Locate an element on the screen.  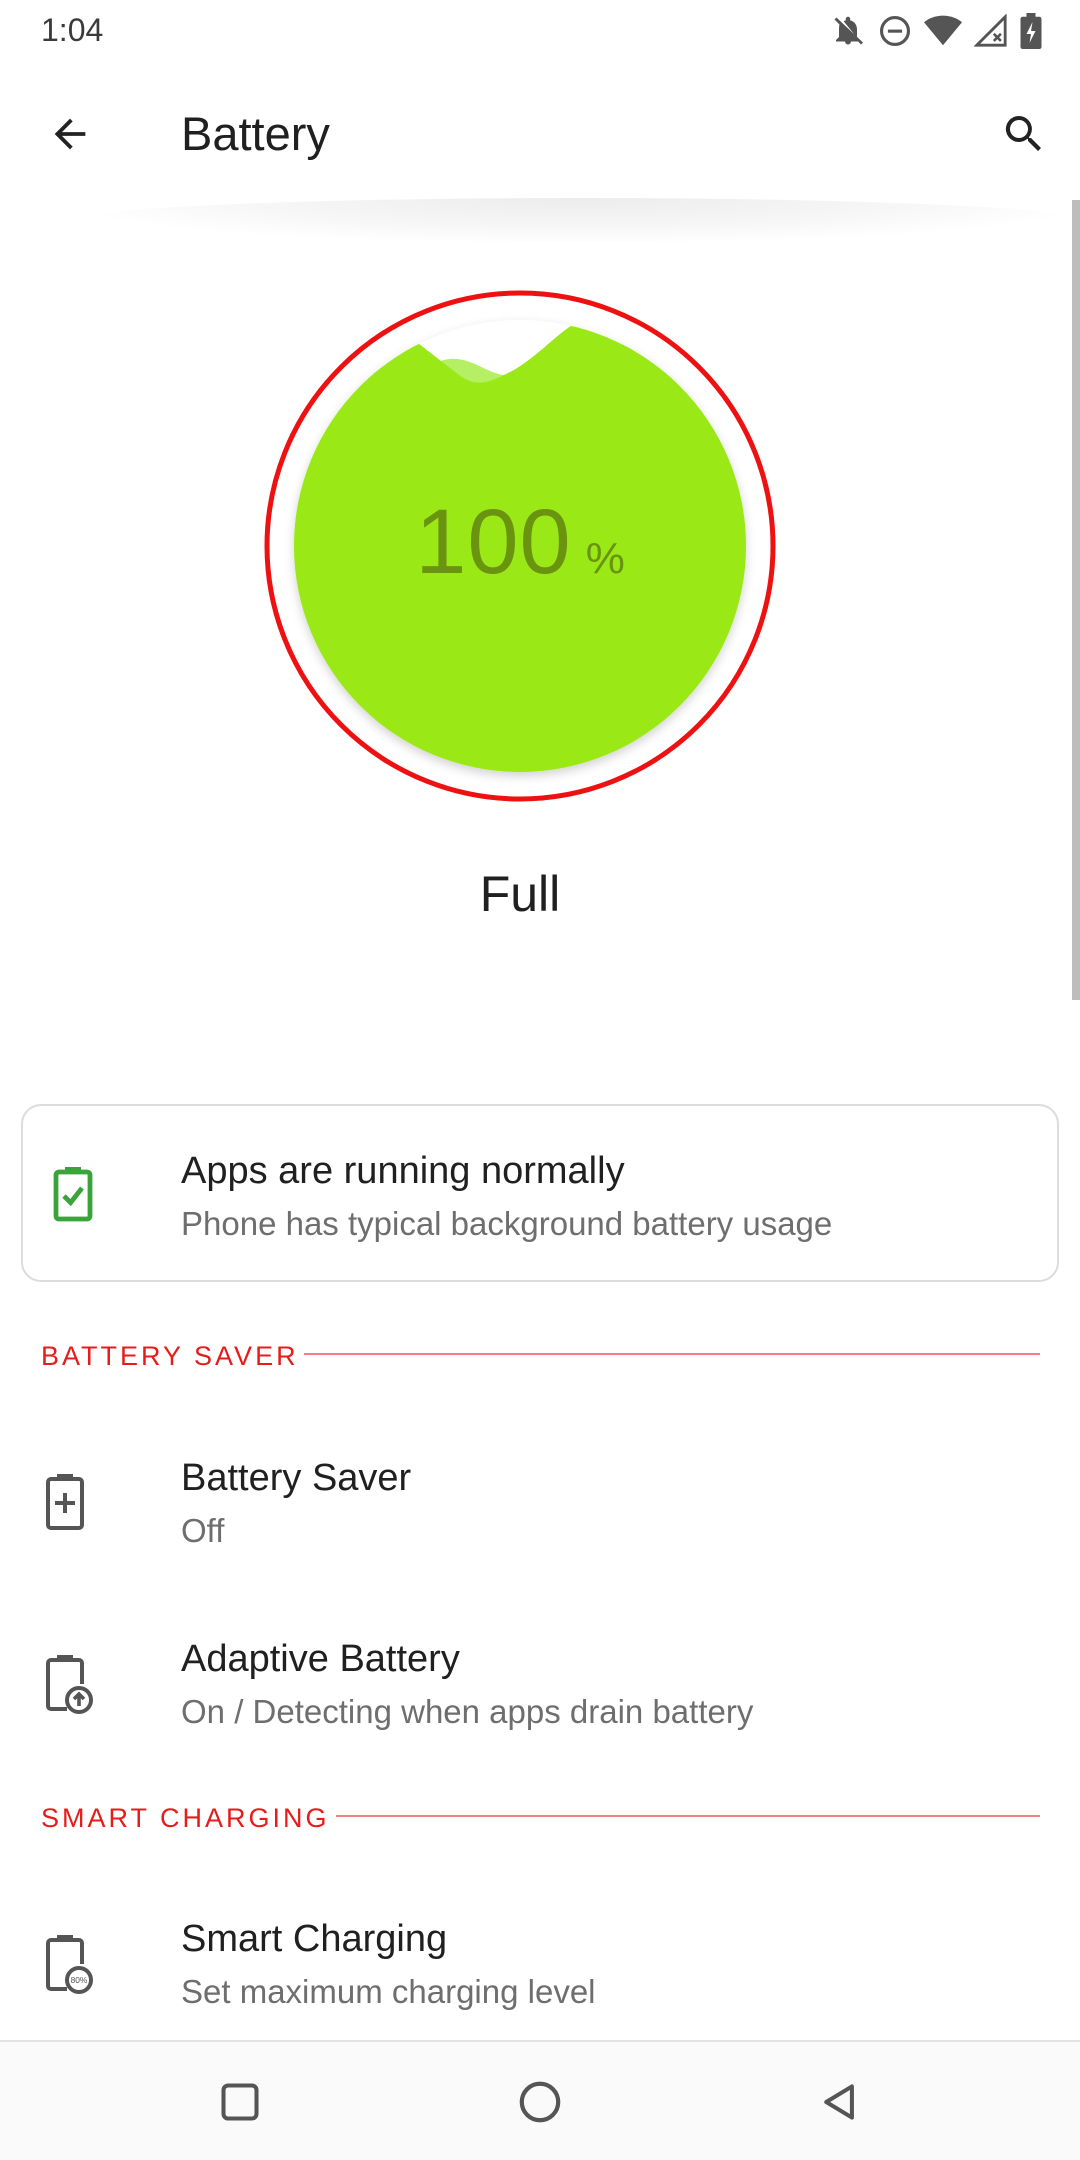
back-triangle-icon is located at coordinates (839, 2102).